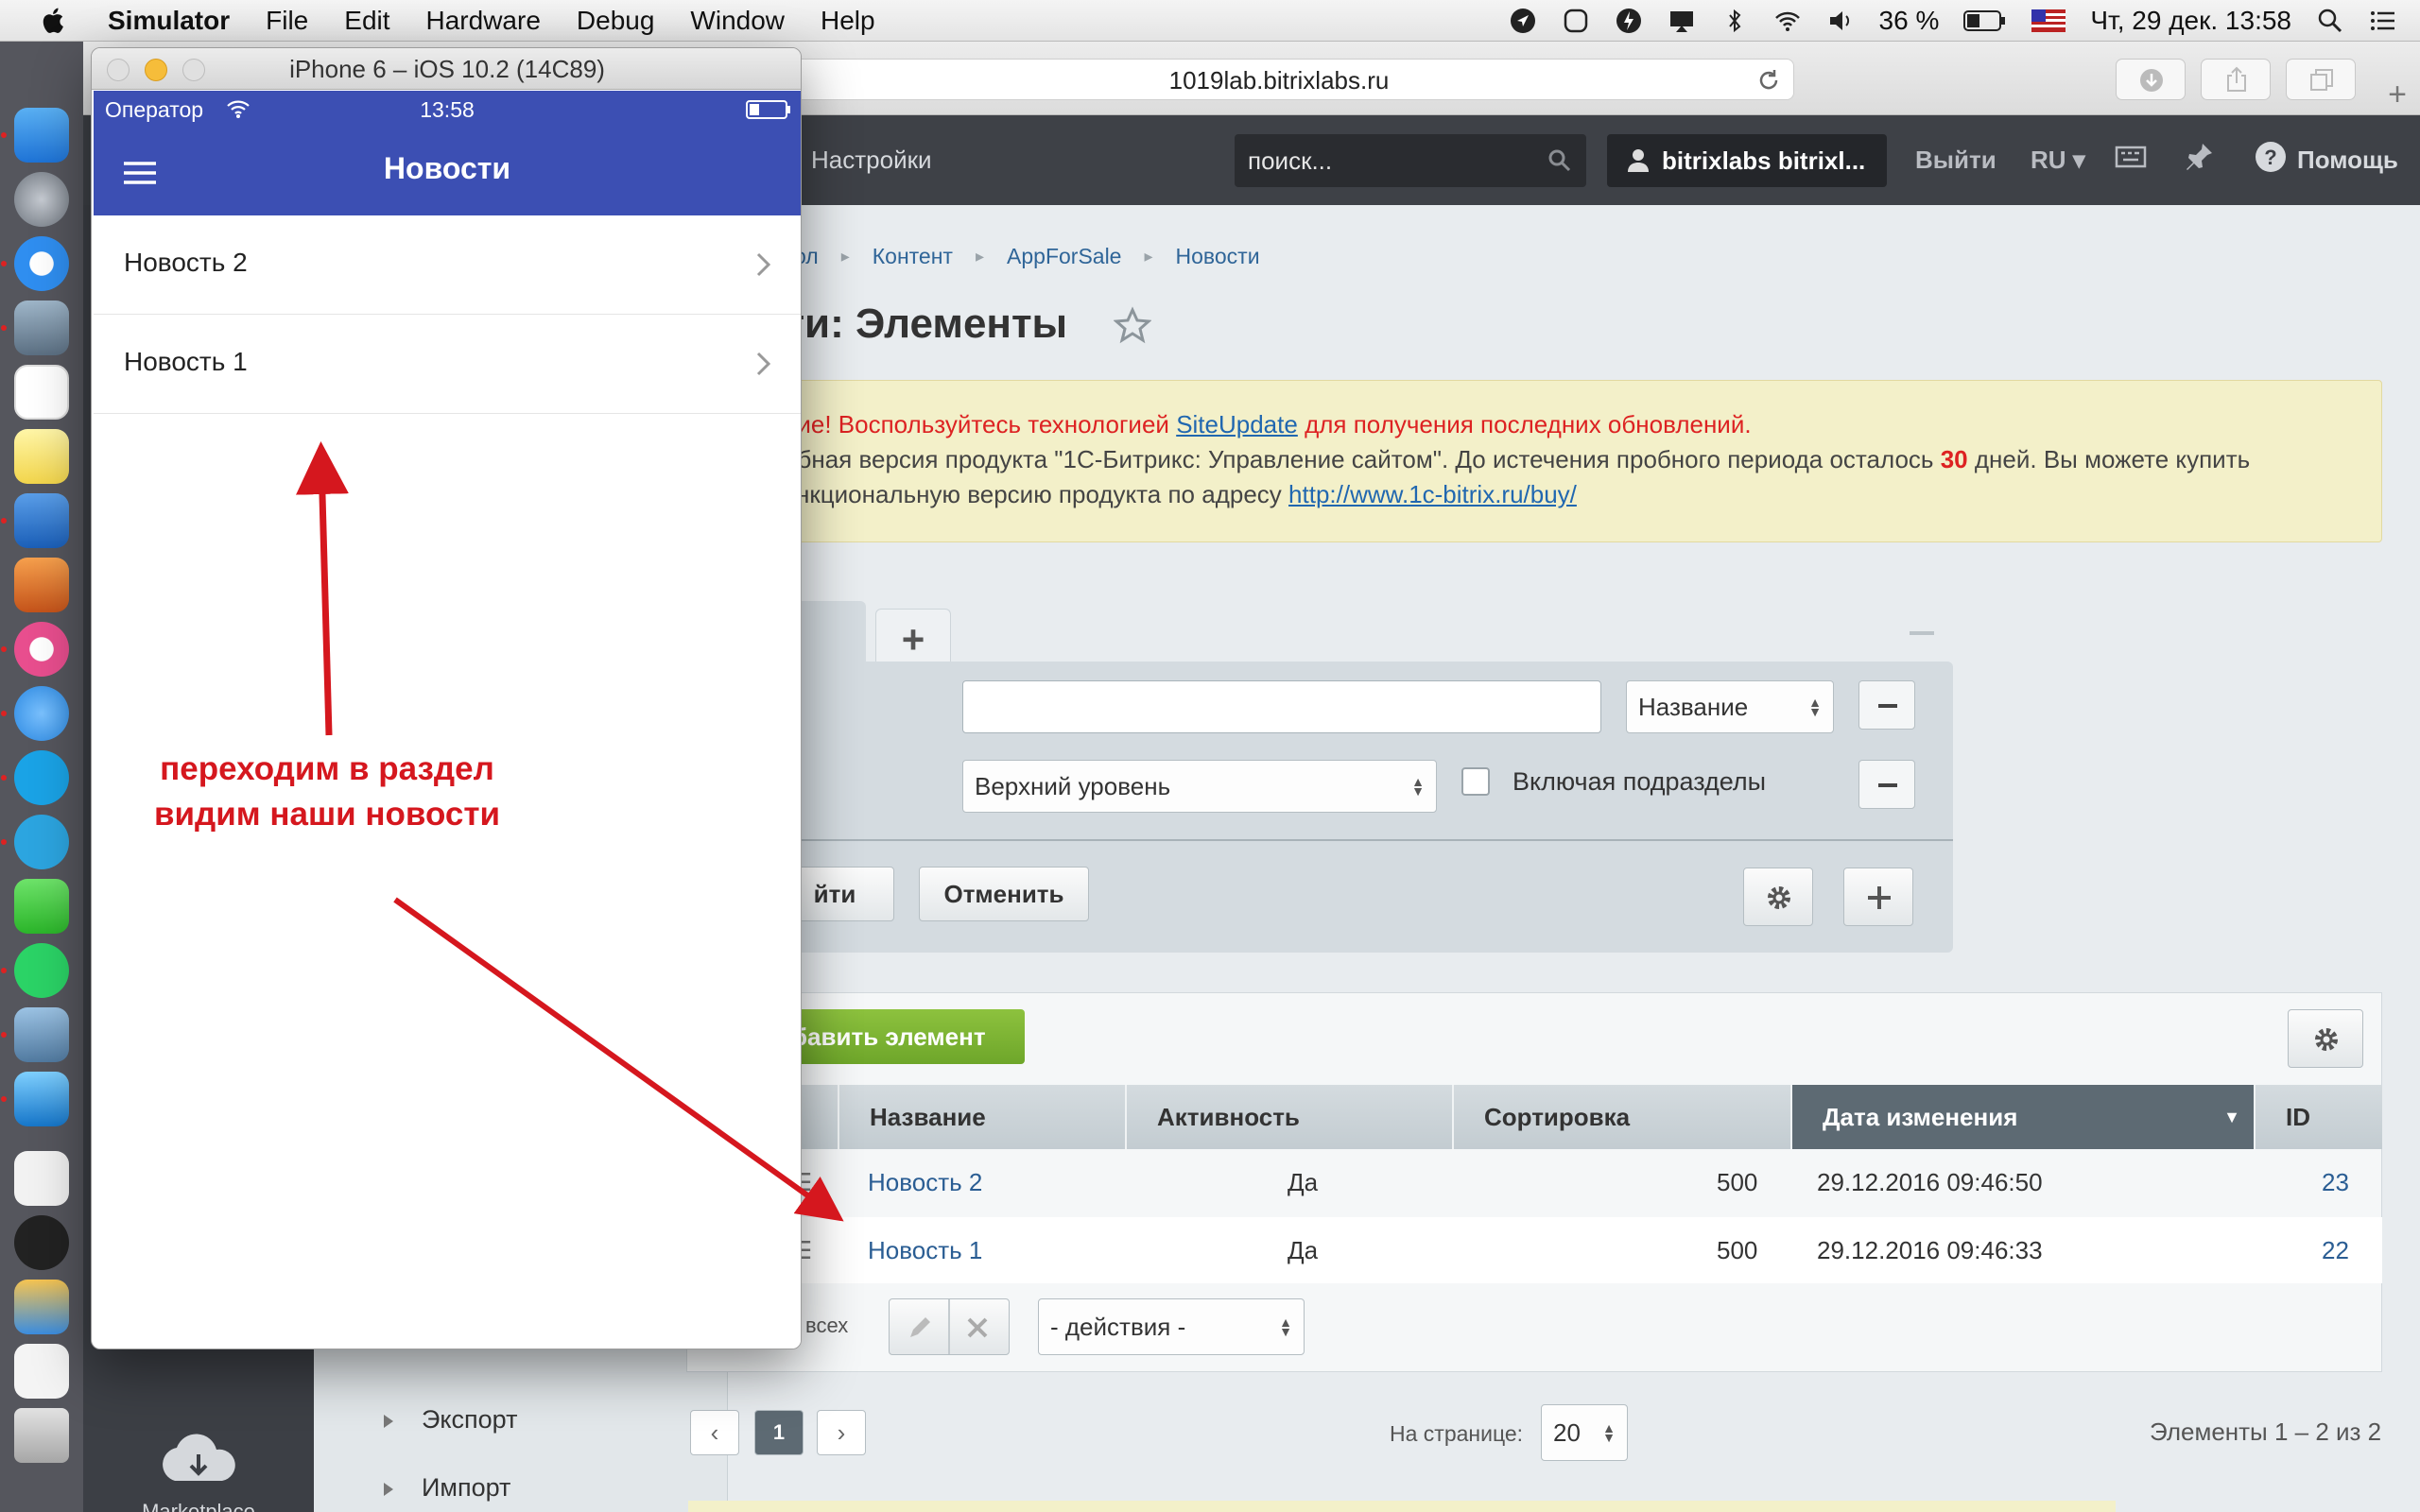 The height and width of the screenshot is (1512, 2420). I want to click on column-date-modified: Дата изменения ▼, so click(2022, 1117).